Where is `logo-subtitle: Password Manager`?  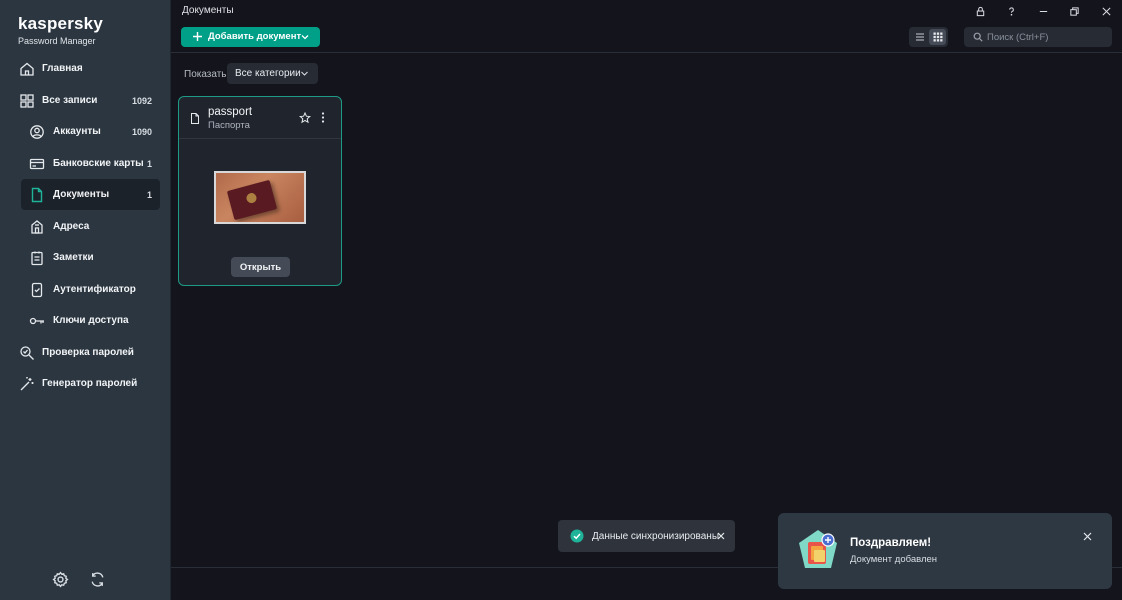
logo-subtitle: Password Manager is located at coordinates (57, 41).